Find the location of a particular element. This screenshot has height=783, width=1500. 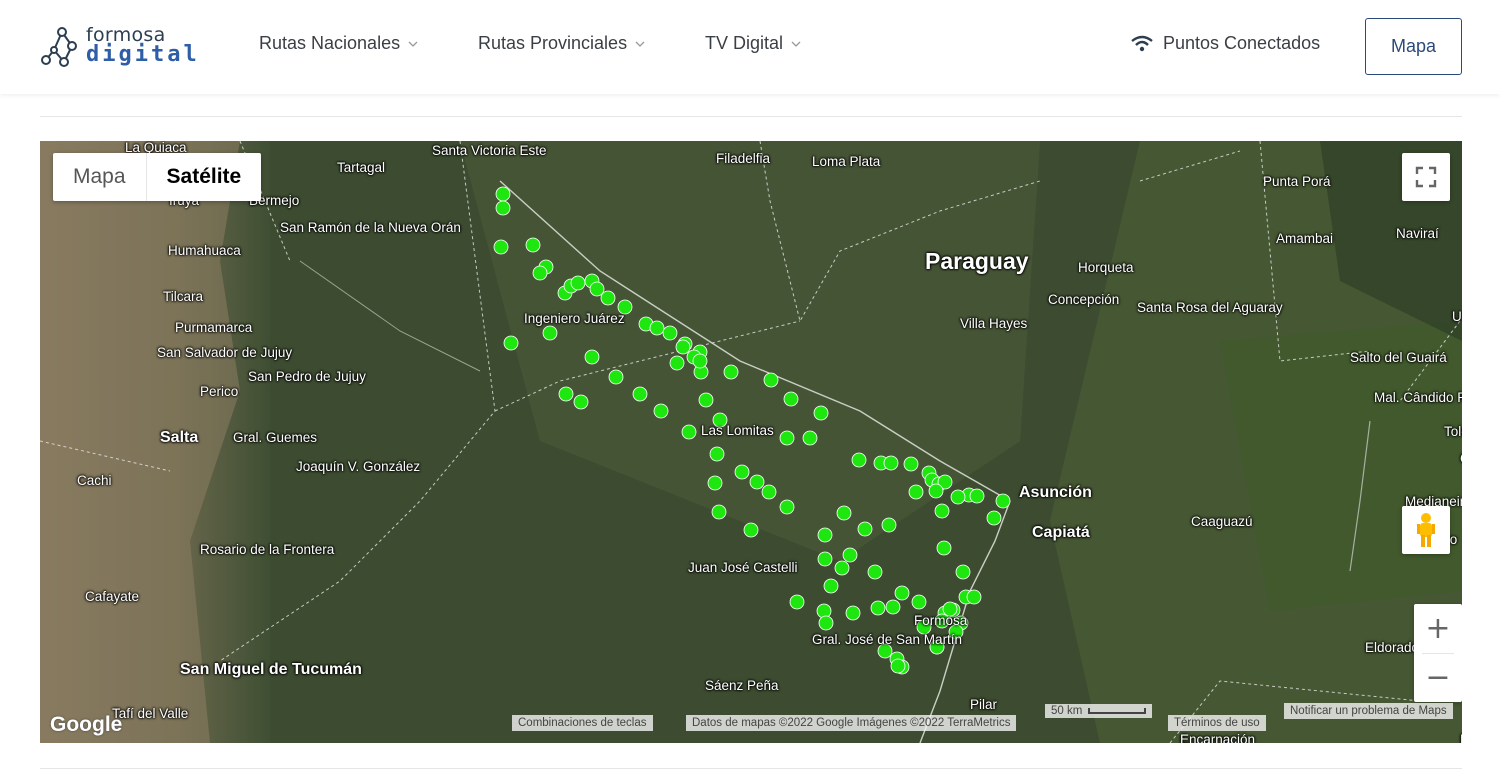

zoom-divider is located at coordinates (1438, 653).